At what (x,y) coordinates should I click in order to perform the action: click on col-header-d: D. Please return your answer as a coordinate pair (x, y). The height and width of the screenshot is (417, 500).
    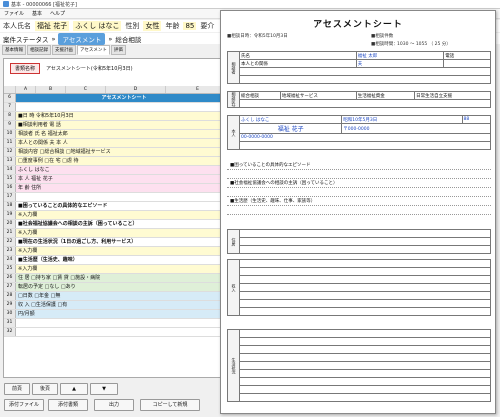
    Looking at the image, I should click on (136, 89).